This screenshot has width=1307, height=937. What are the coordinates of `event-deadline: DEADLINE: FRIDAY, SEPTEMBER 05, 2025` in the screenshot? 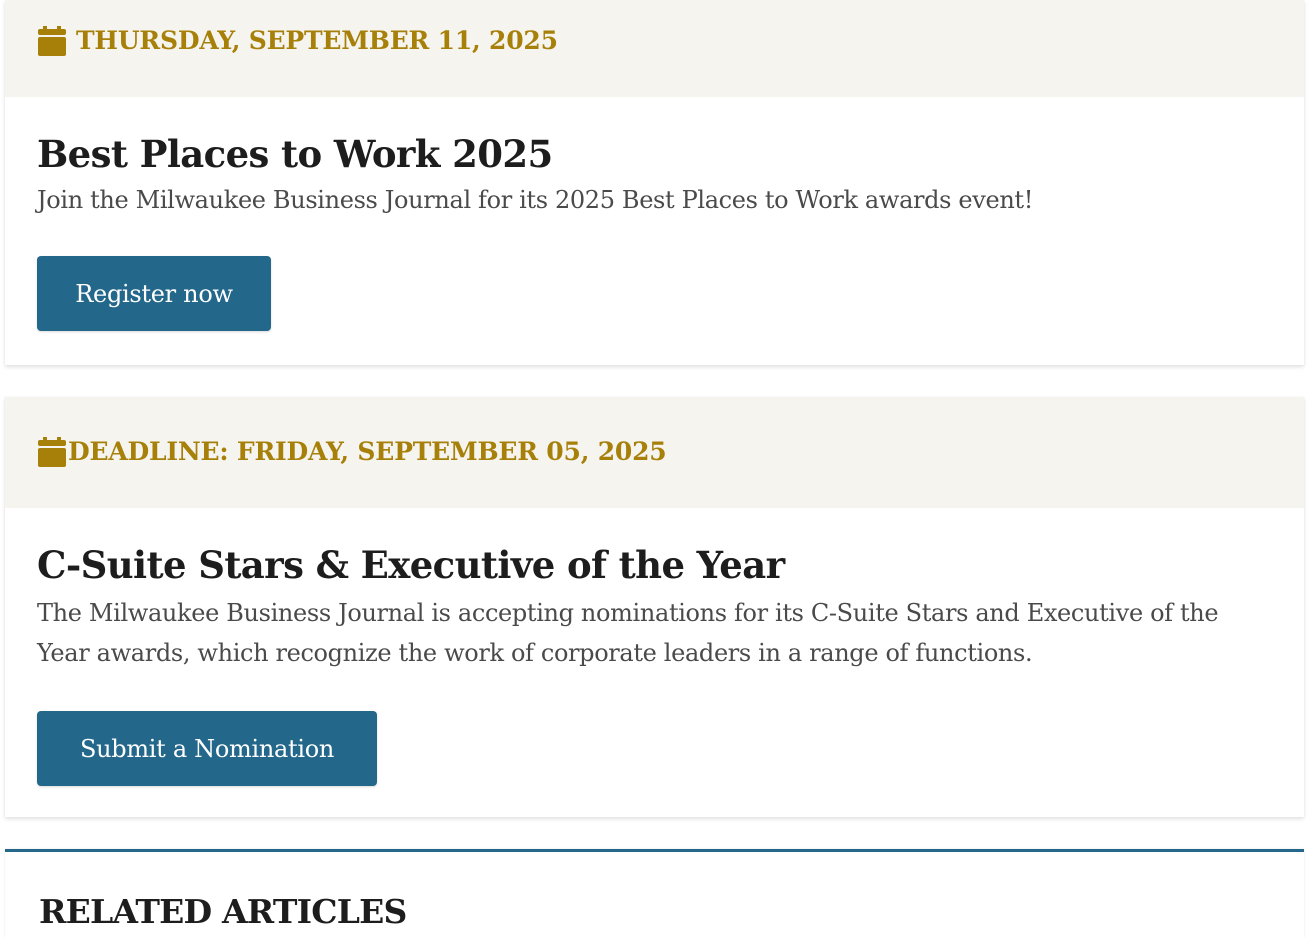 It's located at (367, 451).